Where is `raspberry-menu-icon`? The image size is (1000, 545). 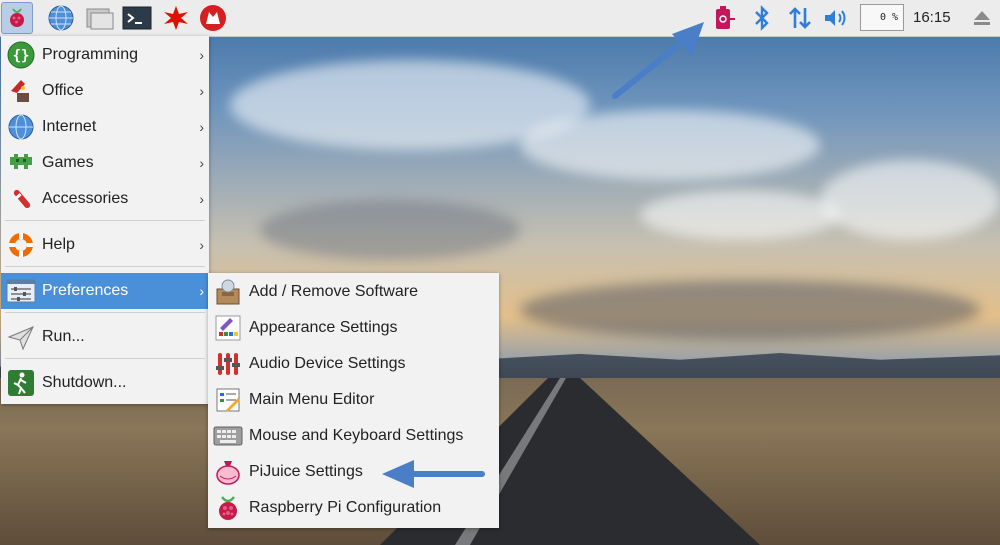
raspberry-menu-icon is located at coordinates (17, 18).